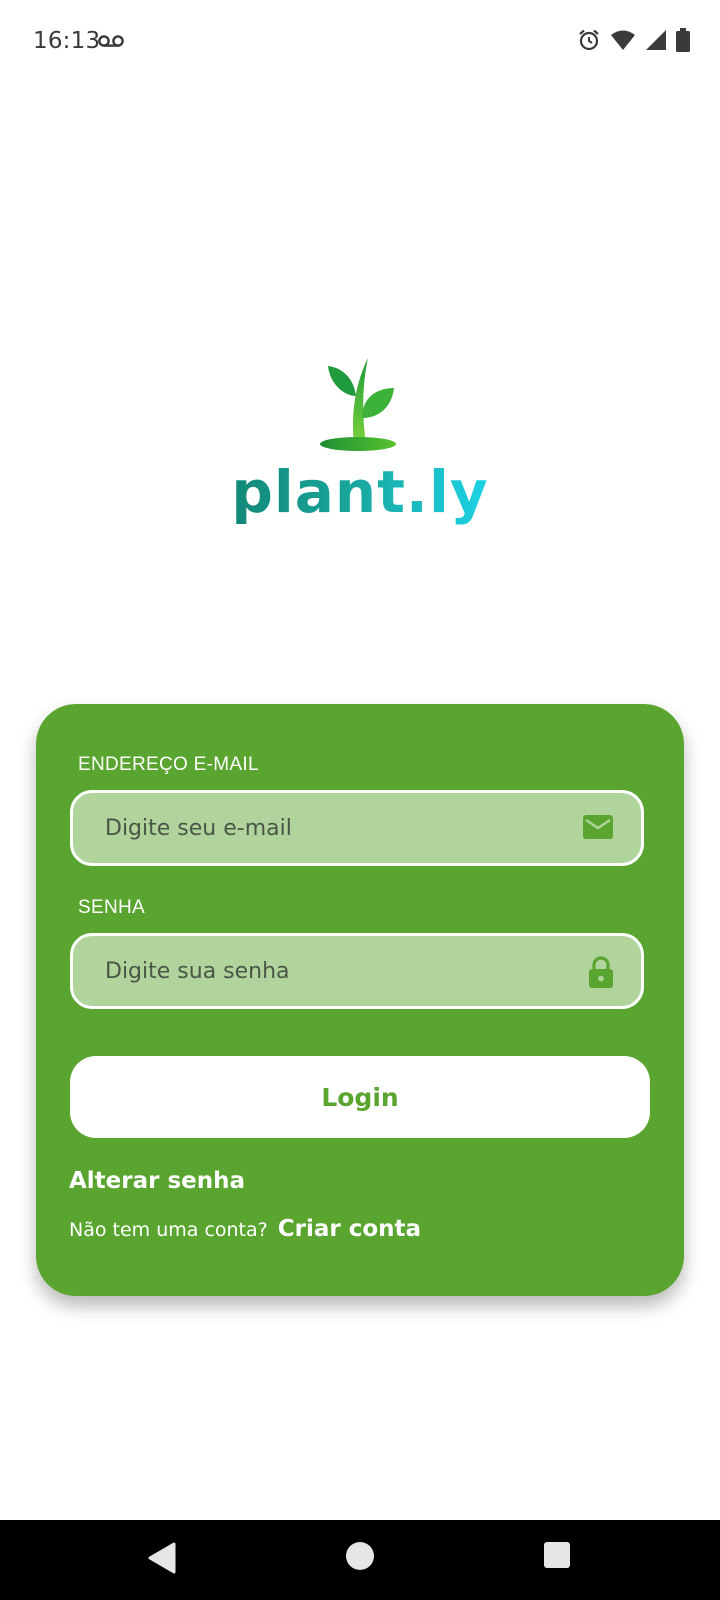 This screenshot has height=1600, width=720. I want to click on recents-icon, so click(557, 1557).